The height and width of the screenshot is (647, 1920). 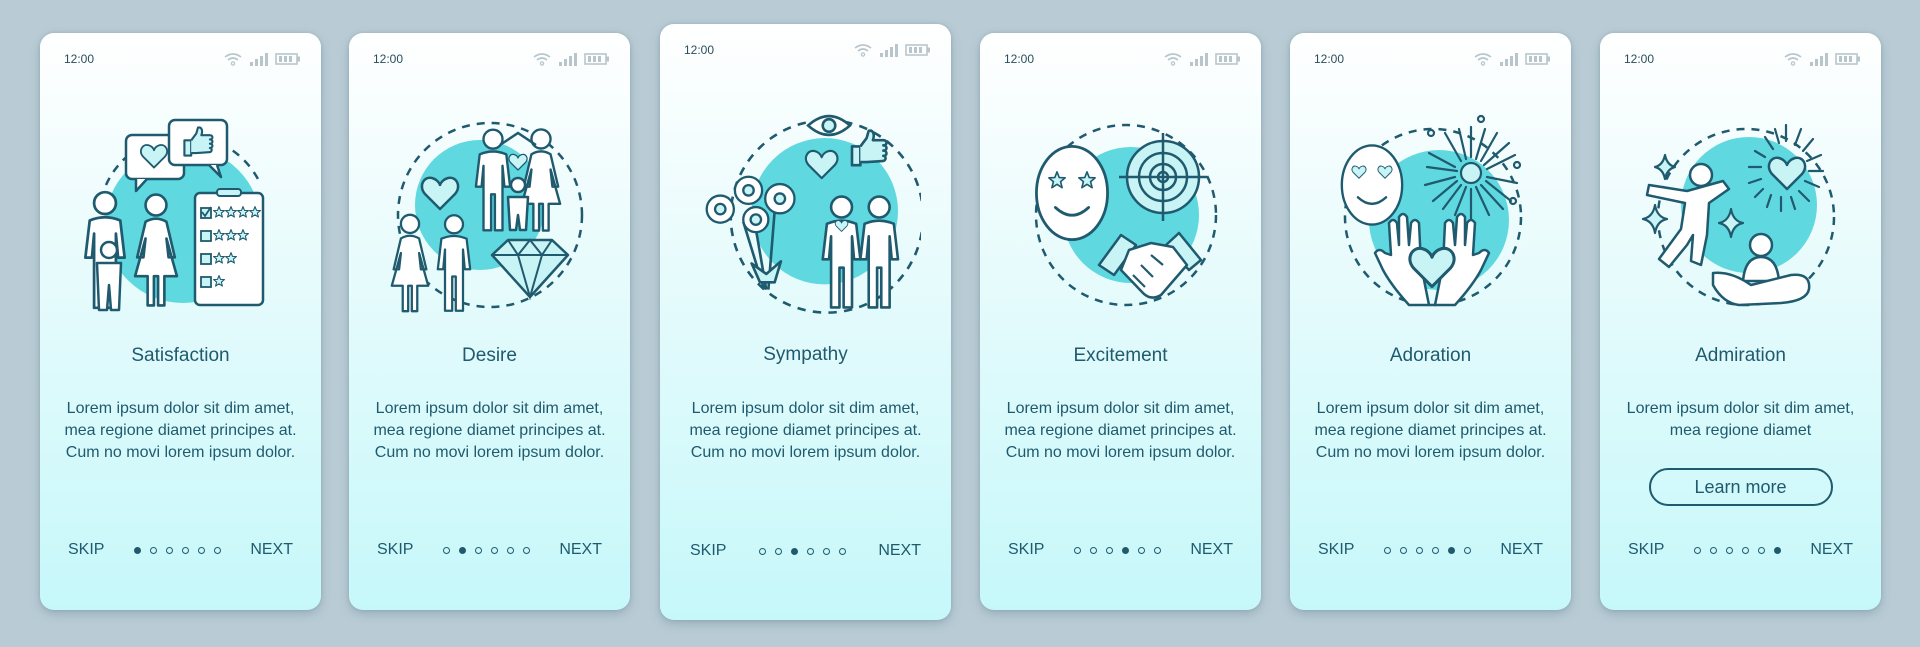 What do you see at coordinates (1071, 193) in the screenshot?
I see `star-eyes-face-icon` at bounding box center [1071, 193].